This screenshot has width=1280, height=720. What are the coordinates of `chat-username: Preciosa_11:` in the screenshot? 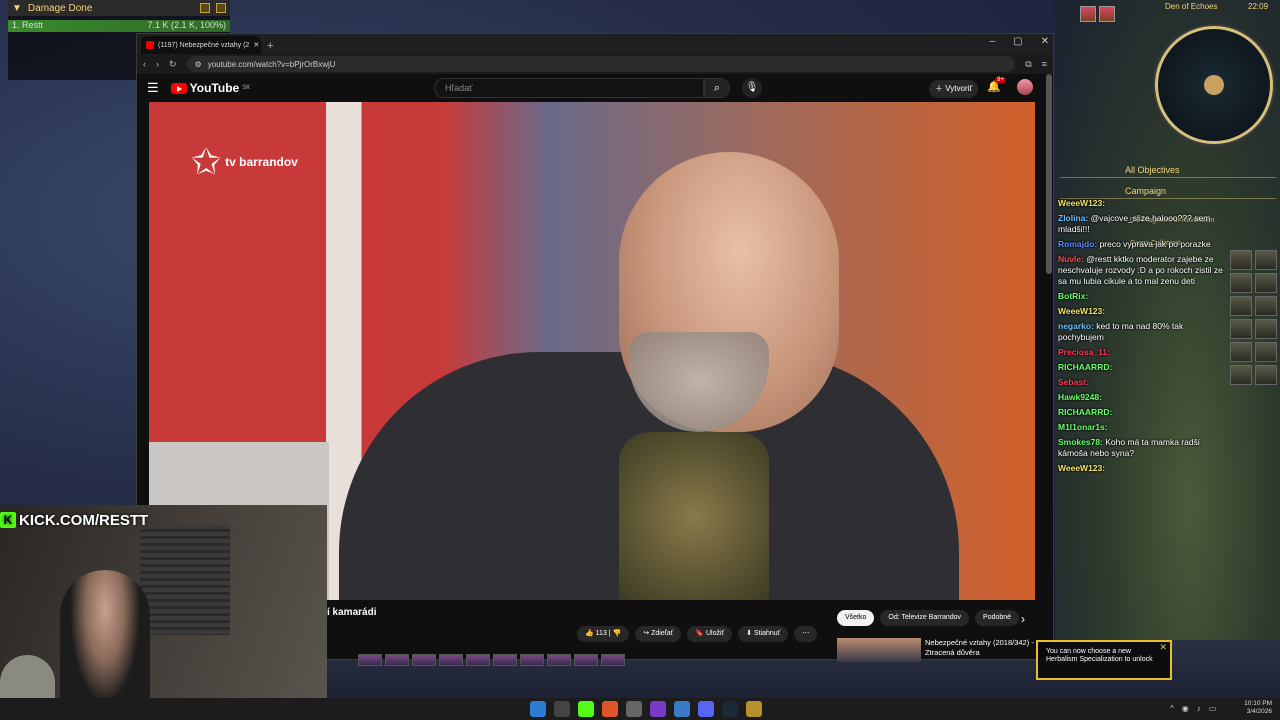 It's located at (1084, 352).